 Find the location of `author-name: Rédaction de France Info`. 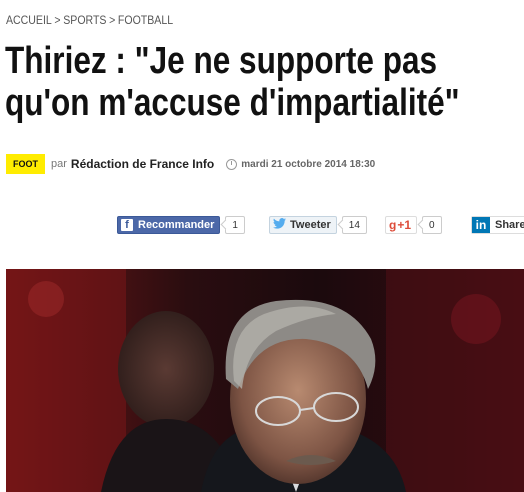

author-name: Rédaction de France Info is located at coordinates (142, 164).